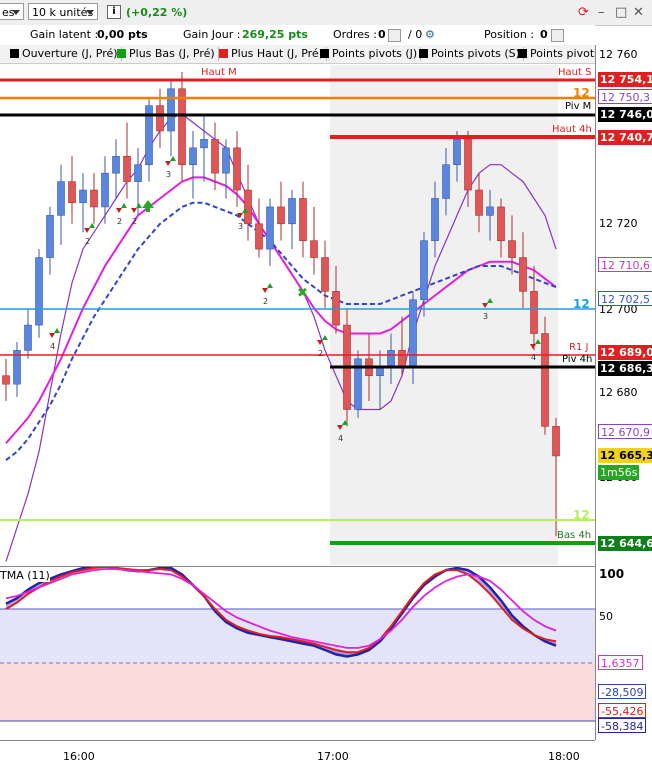 The image size is (652, 765). I want to click on price-tag-haut-s: 12 754,1, so click(625, 79).